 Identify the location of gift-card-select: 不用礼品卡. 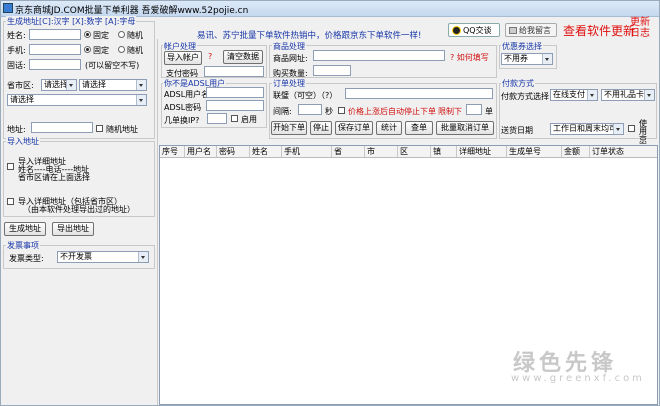
(628, 95).